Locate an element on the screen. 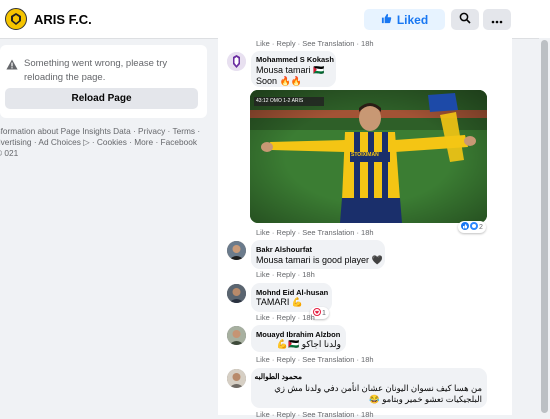 Image resolution: width=550 pixels, height=419 pixels. search-icon is located at coordinates (465, 20).